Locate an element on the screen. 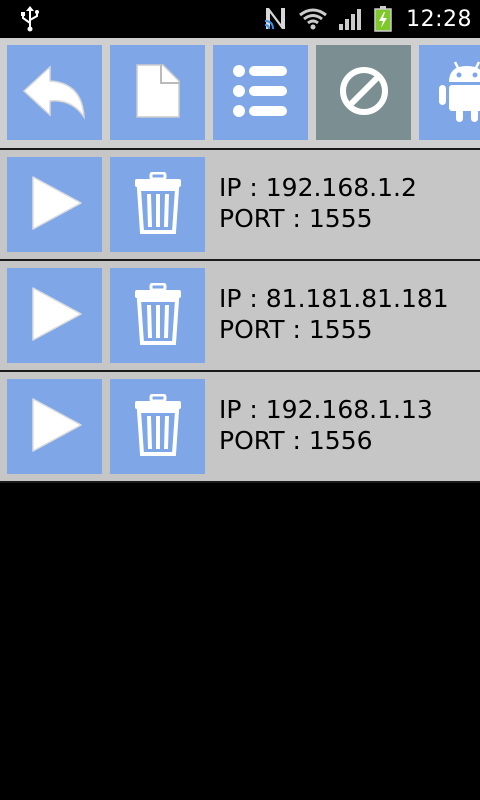 This screenshot has height=800, width=480. ip-label: IP : 192.168.1.13 is located at coordinates (326, 409).